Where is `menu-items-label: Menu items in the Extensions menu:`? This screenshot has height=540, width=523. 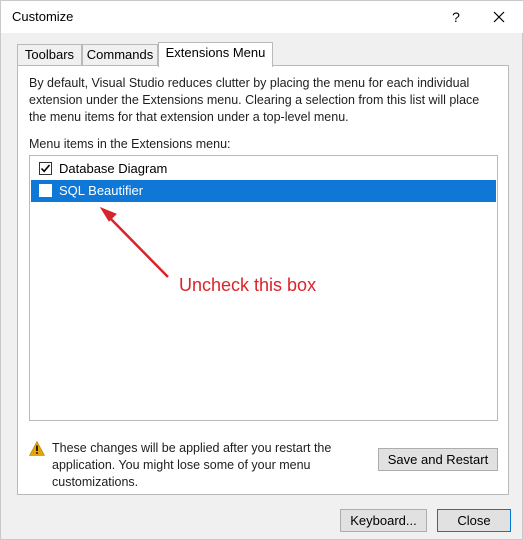 menu-items-label: Menu items in the Extensions menu: is located at coordinates (130, 144).